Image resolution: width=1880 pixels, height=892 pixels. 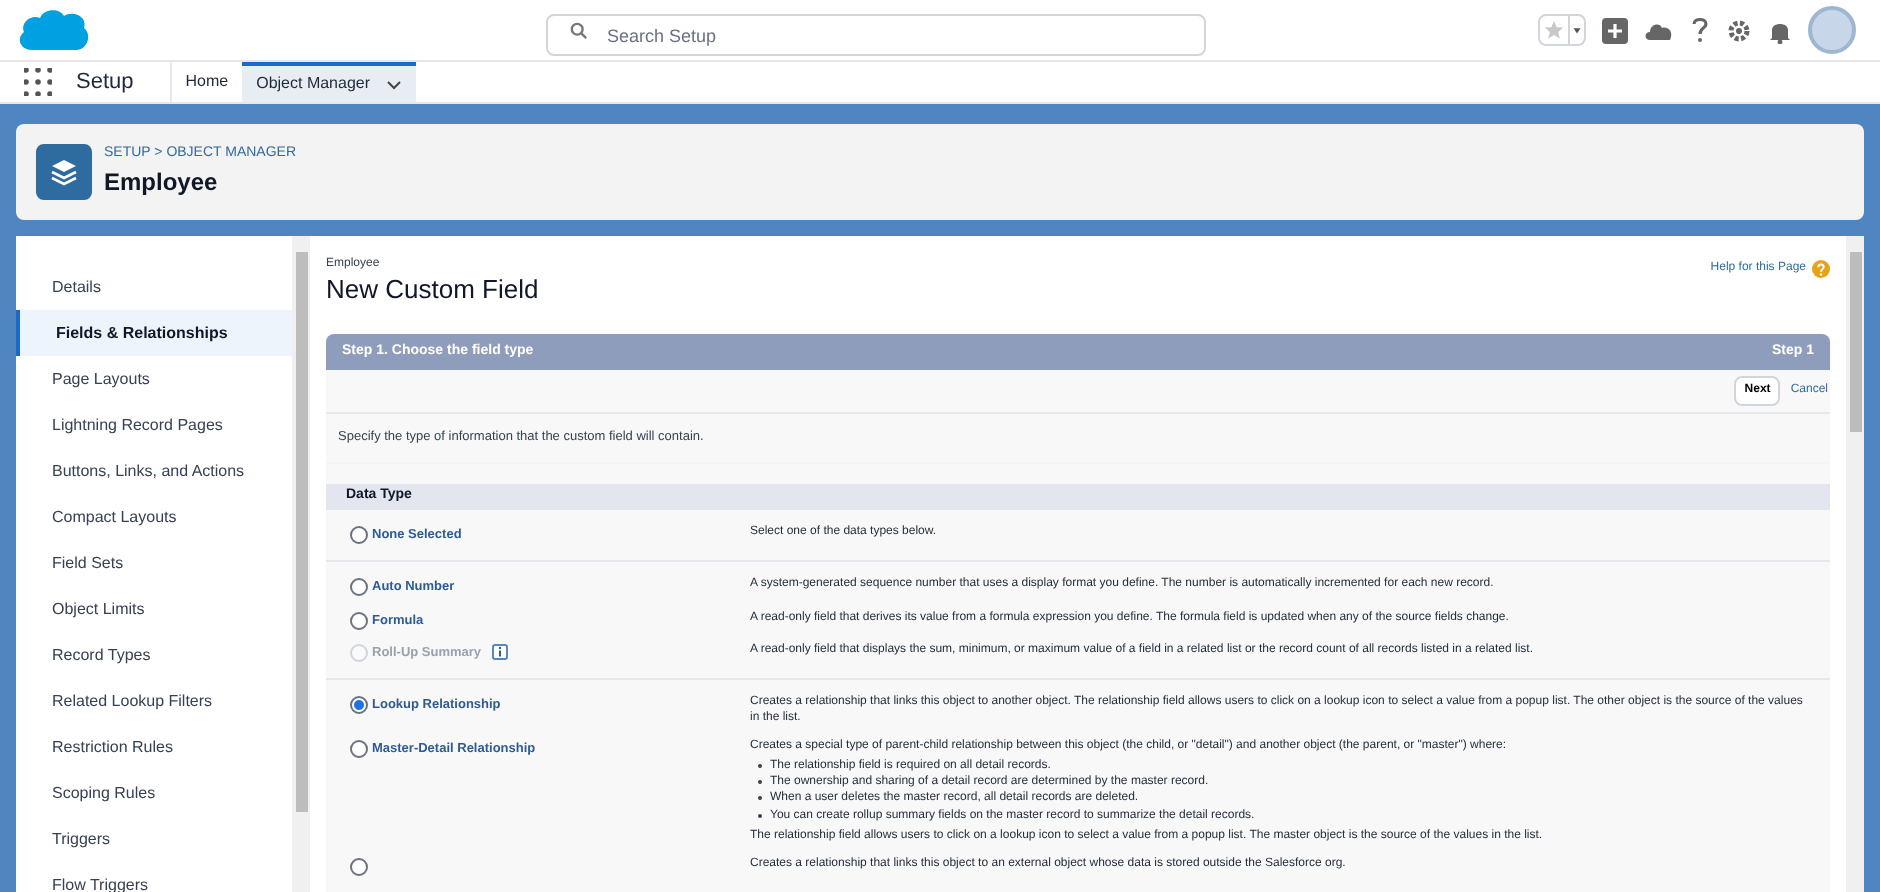 What do you see at coordinates (162, 183) in the screenshot?
I see `object-title: Employee` at bounding box center [162, 183].